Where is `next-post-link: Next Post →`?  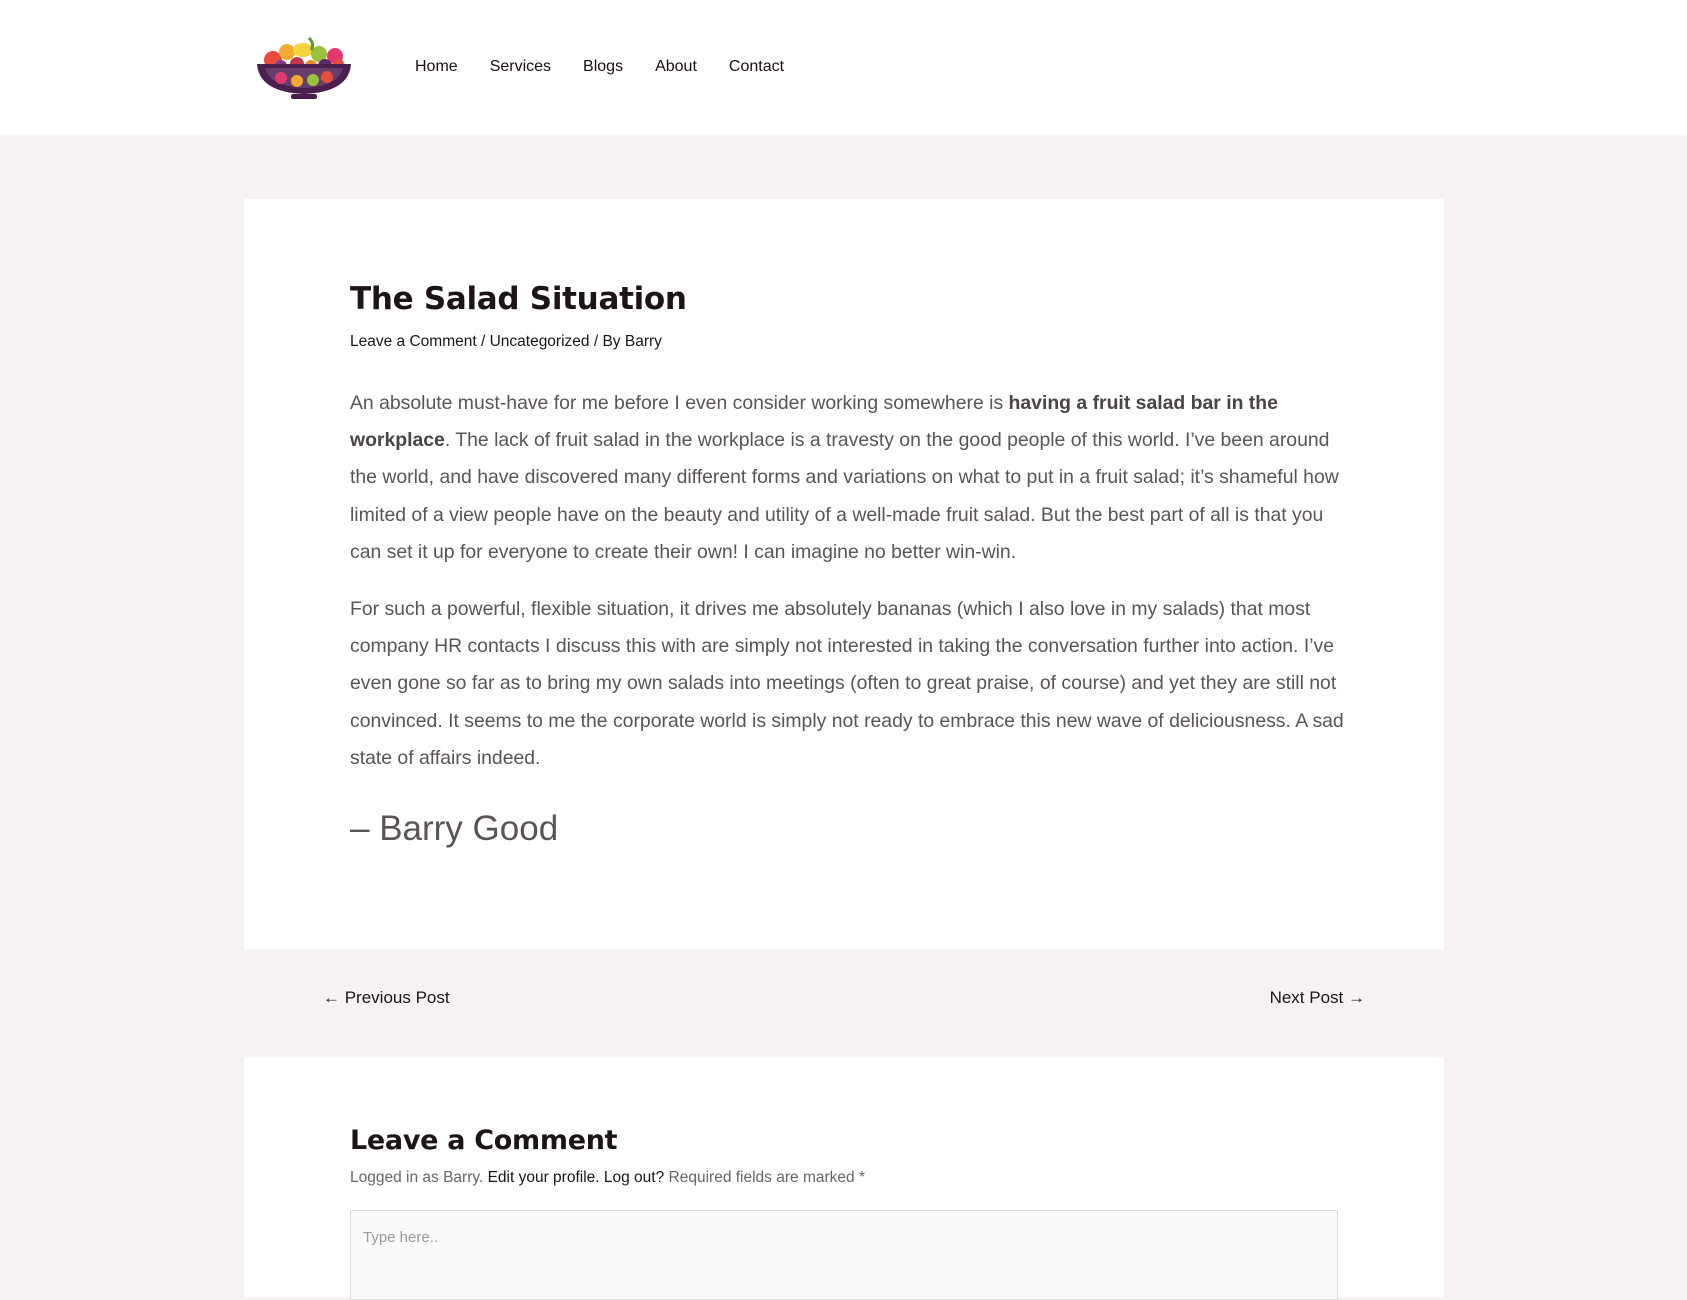
next-post-link: Next Post → is located at coordinates (1317, 998).